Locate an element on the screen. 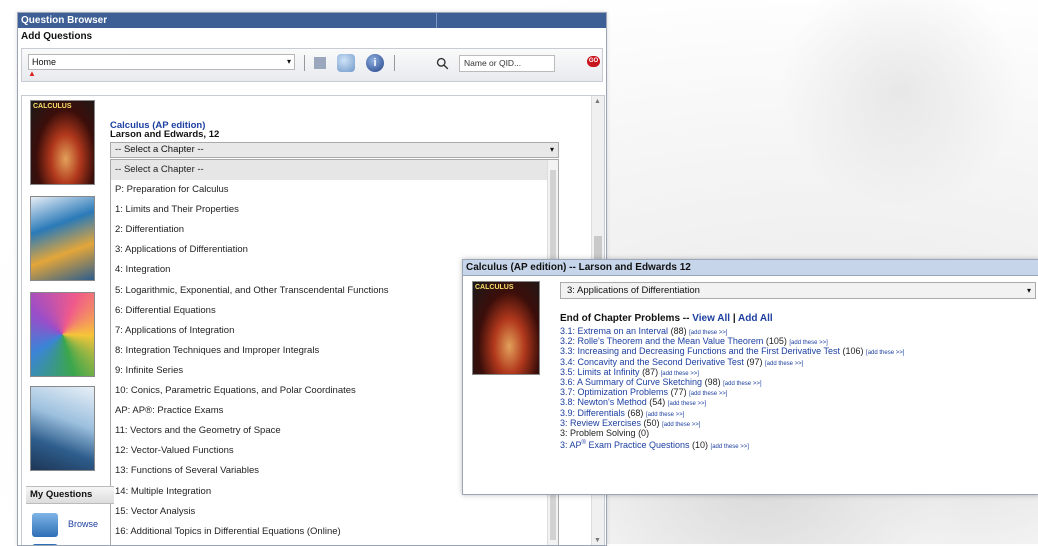  section-name-part: Exam Practice Questions is located at coordinates (637, 445).